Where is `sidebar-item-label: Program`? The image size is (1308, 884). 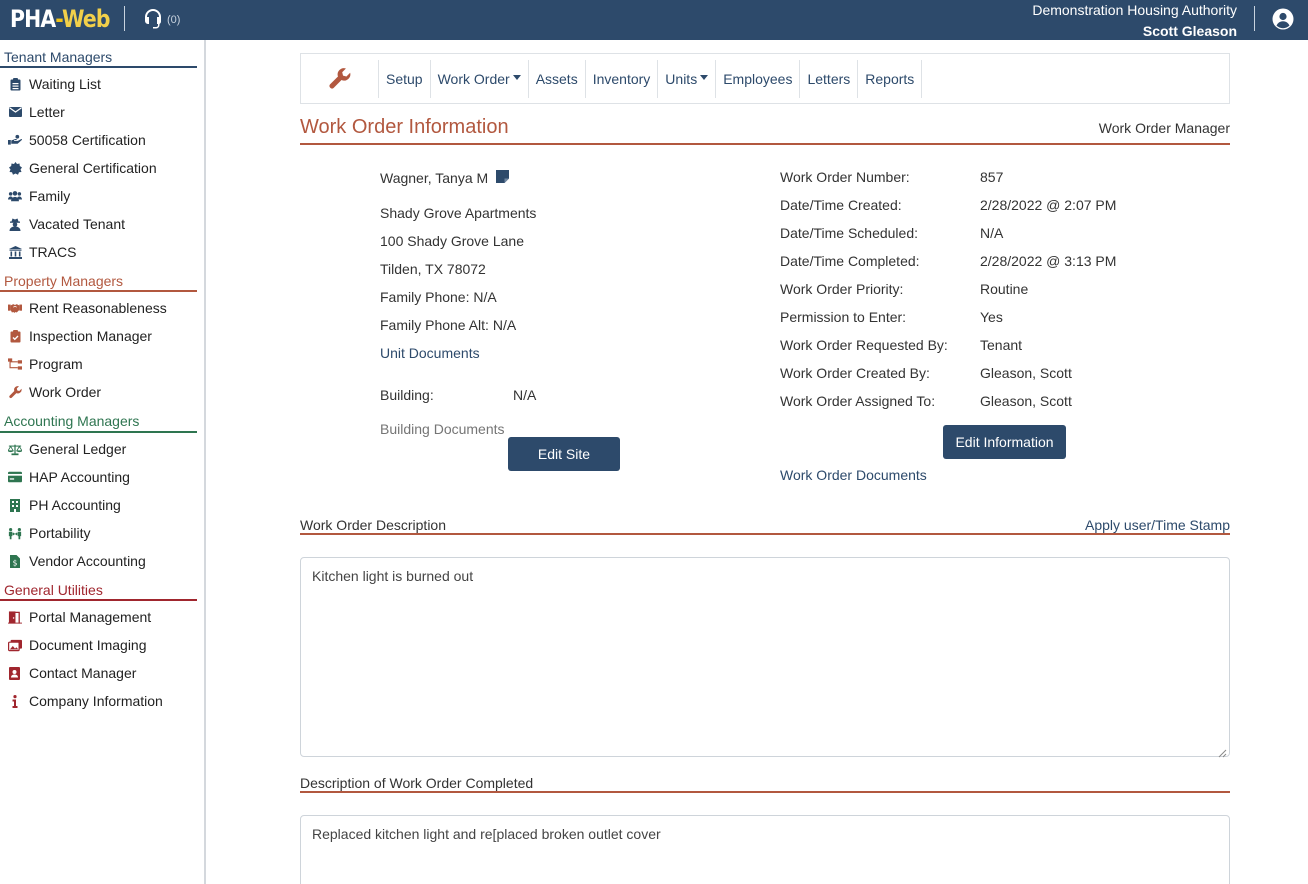
sidebar-item-label: Program is located at coordinates (56, 364).